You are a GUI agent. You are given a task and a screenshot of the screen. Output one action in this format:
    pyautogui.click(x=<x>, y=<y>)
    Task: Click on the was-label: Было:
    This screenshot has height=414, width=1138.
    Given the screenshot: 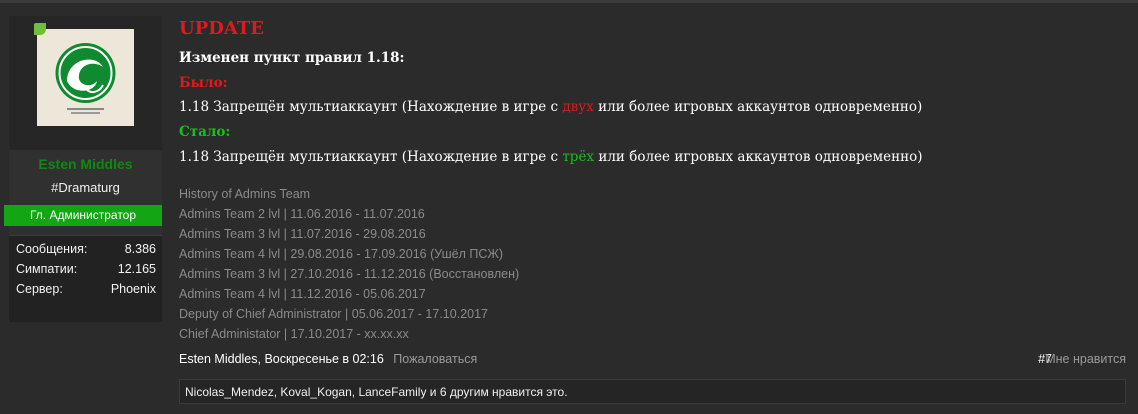 What is the action you would take?
    pyautogui.click(x=203, y=83)
    